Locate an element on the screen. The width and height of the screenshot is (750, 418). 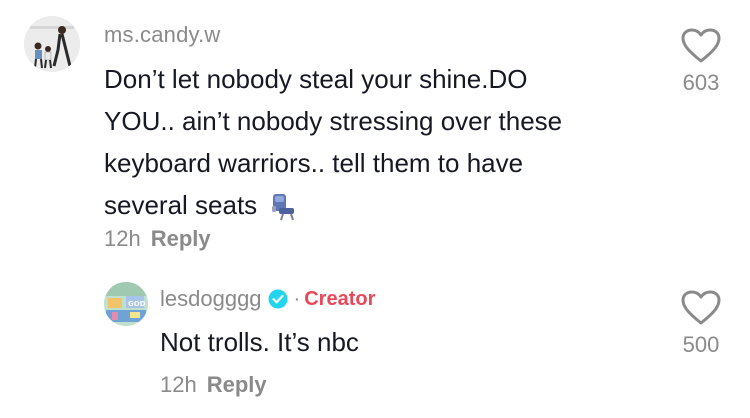
comment-text-line: Don’t let nobody steal your shine.DO is located at coordinates (316, 79).